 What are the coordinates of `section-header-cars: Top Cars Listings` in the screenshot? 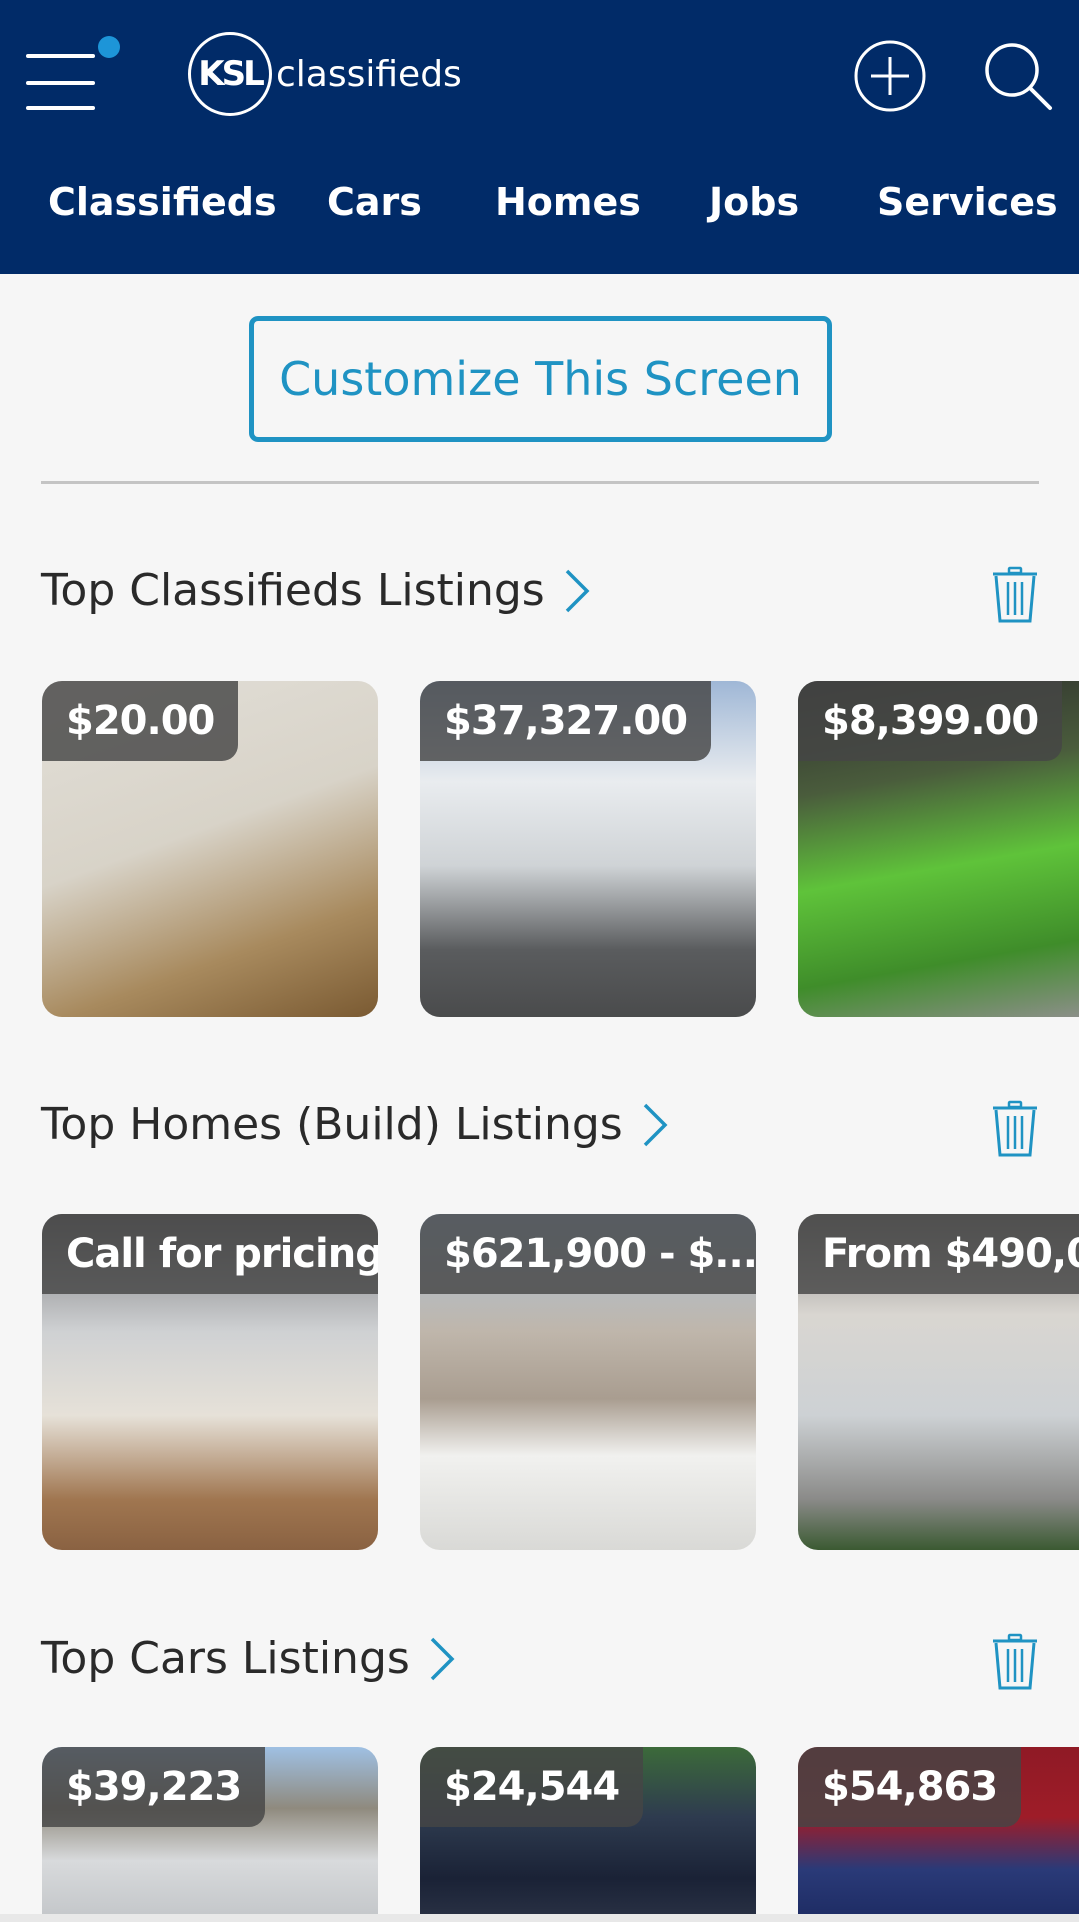 It's located at (248, 1658).